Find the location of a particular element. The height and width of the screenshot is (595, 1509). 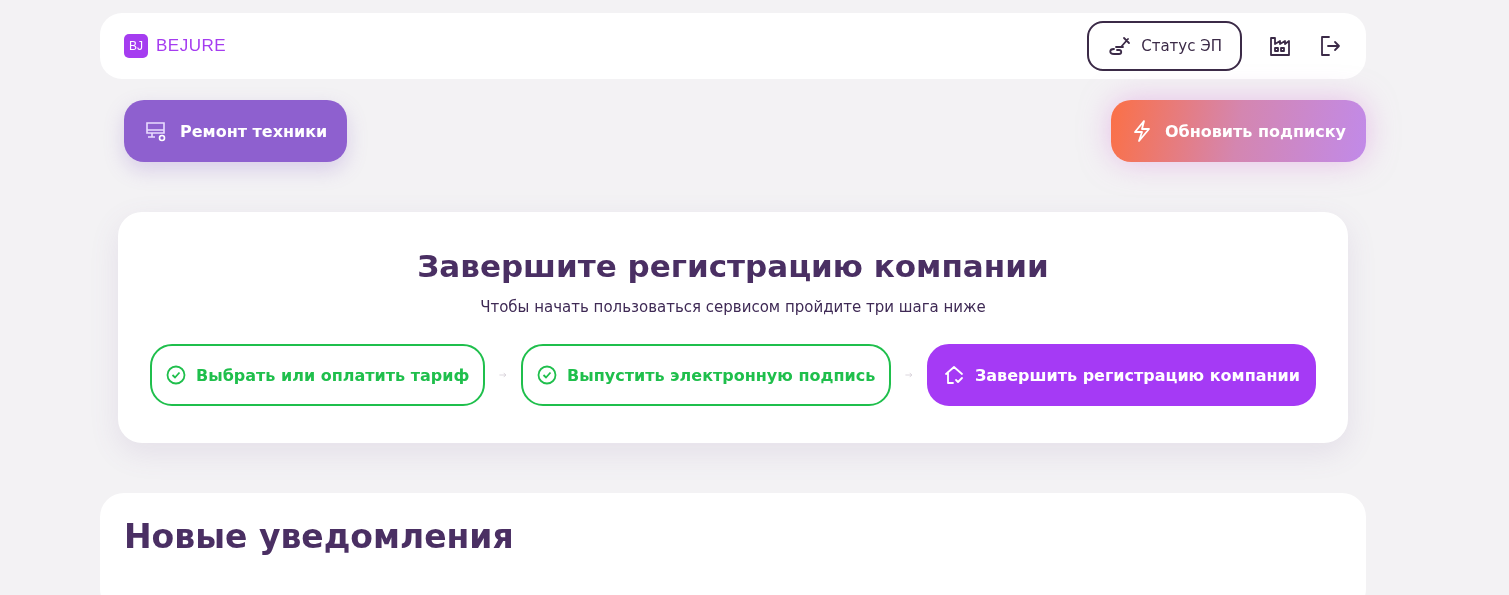

step-button: Выбрать или оплатить тариф is located at coordinates (318, 375).